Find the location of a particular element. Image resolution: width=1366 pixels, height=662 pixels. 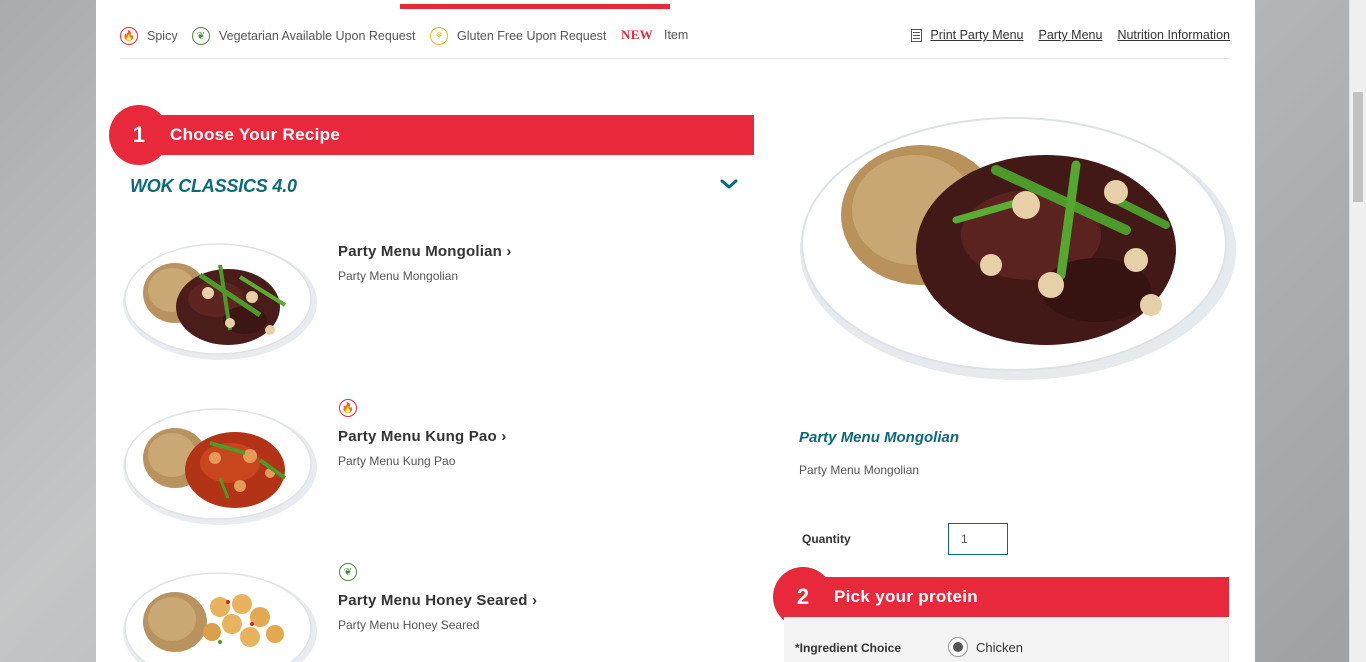

selected-item-name: Party Menu Mongolian is located at coordinates (879, 437).